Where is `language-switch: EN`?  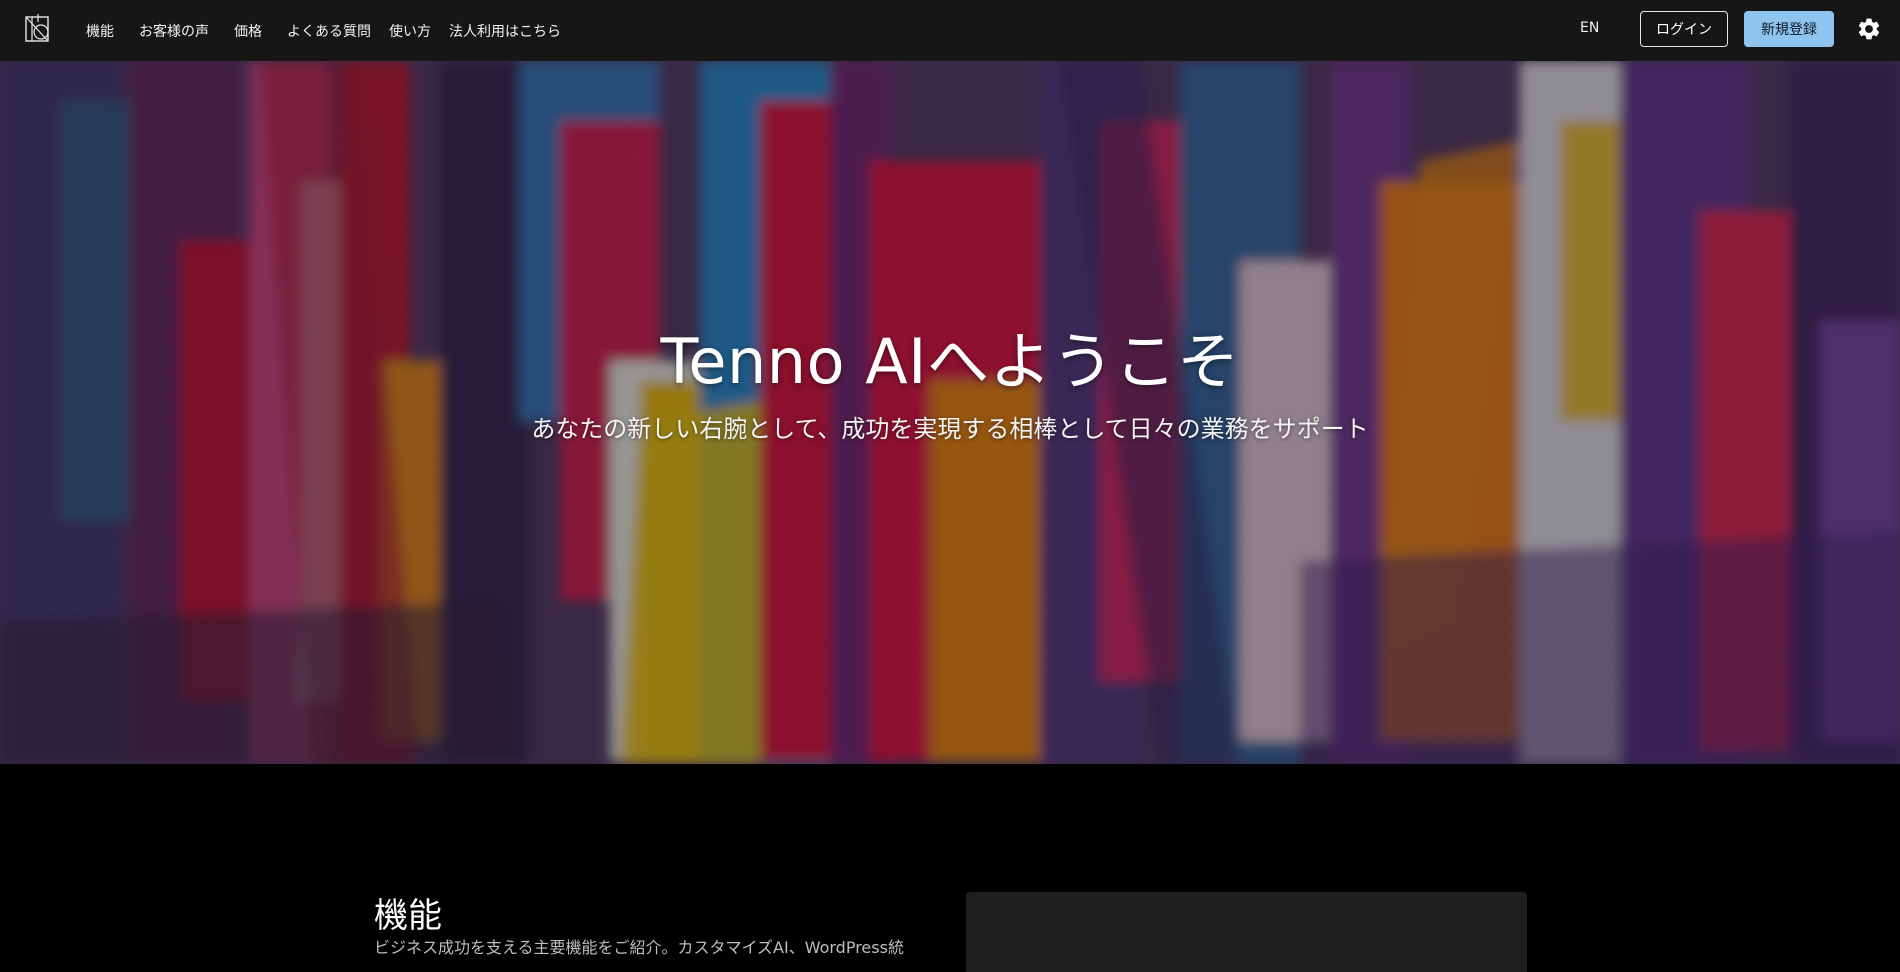
language-switch: EN is located at coordinates (1589, 28).